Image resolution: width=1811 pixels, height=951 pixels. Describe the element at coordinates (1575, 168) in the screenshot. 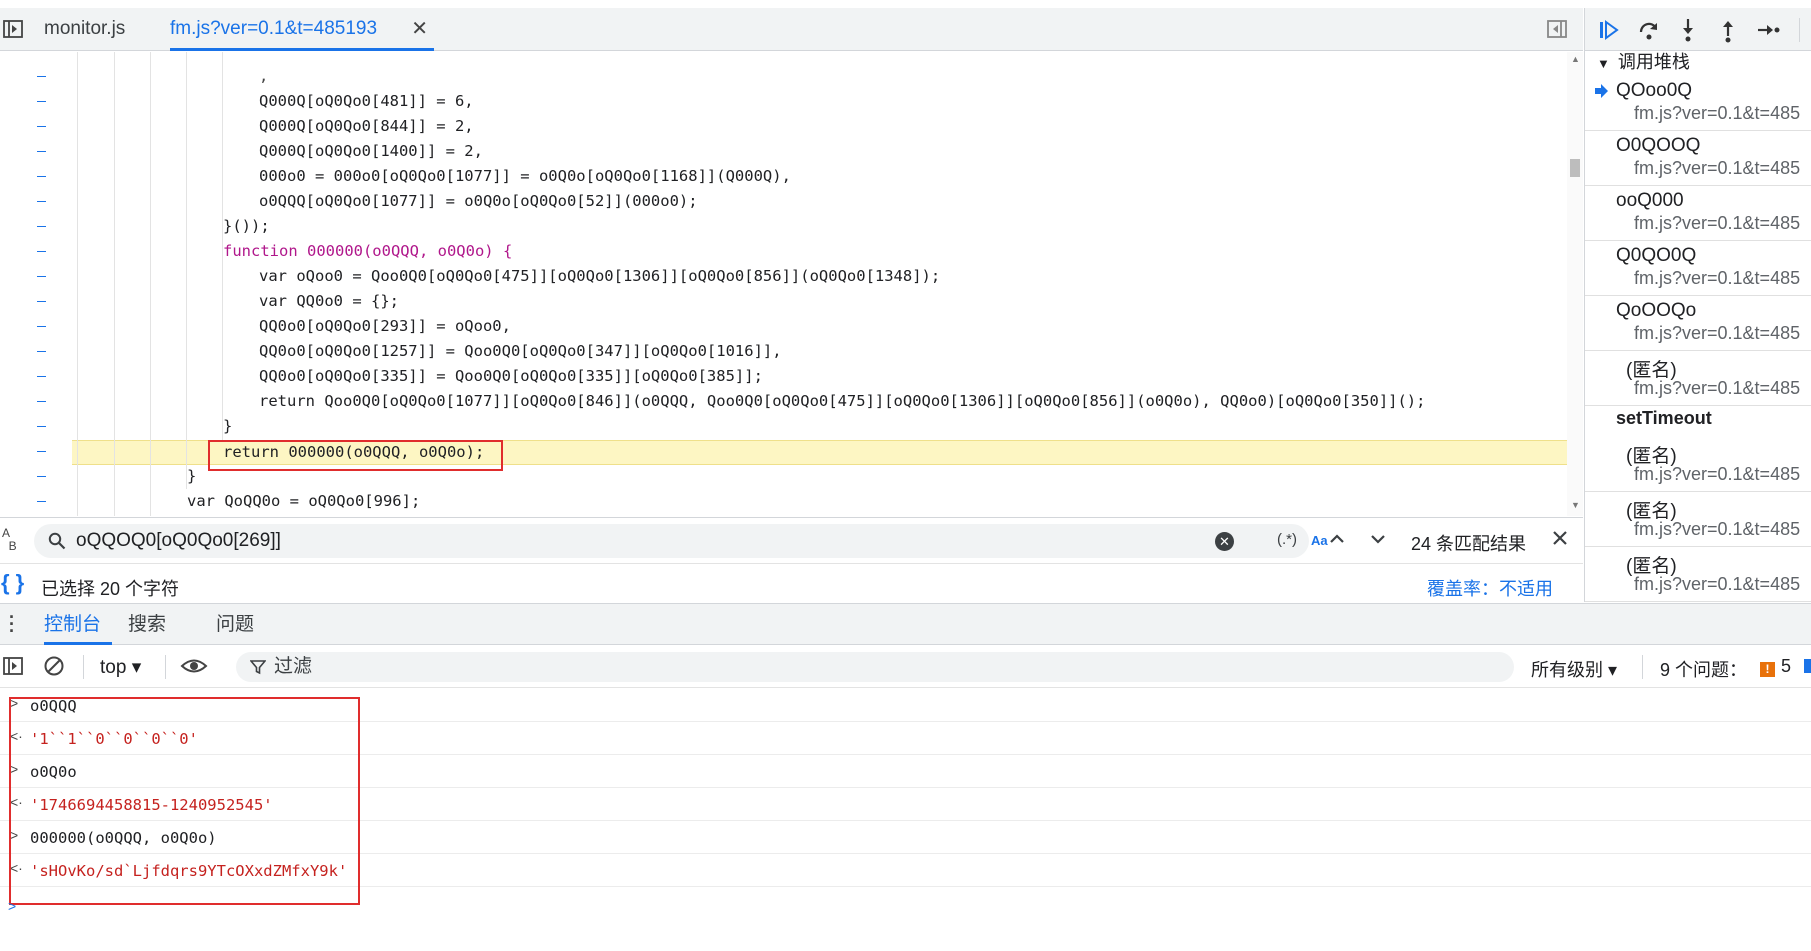

I see `scrollbar-thumb` at that location.